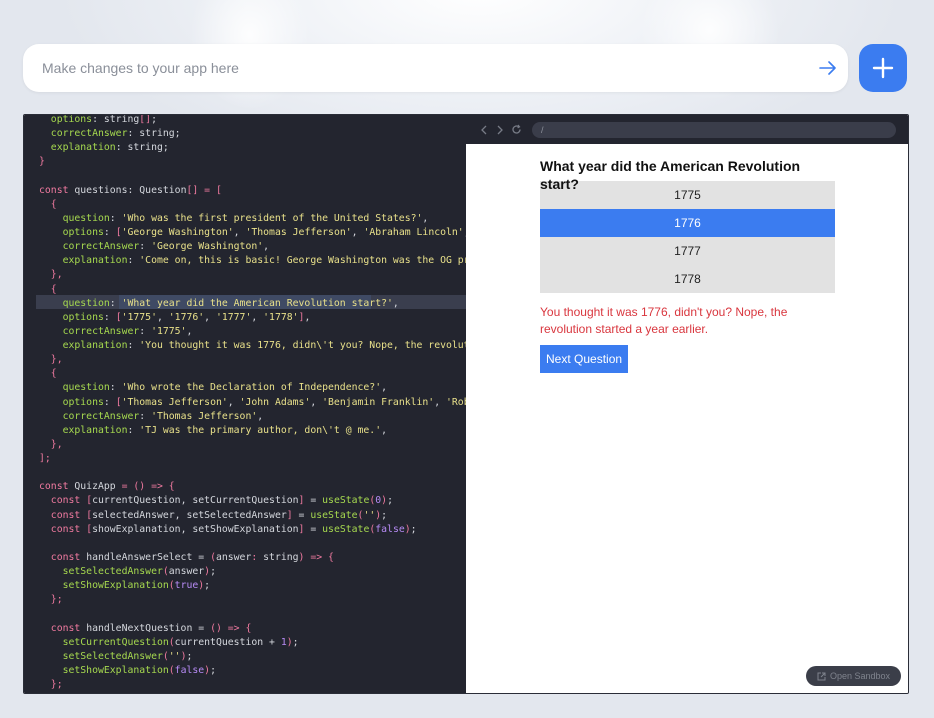 The width and height of the screenshot is (934, 718). What do you see at coordinates (145, 148) in the screenshot?
I see `code-token: string` at bounding box center [145, 148].